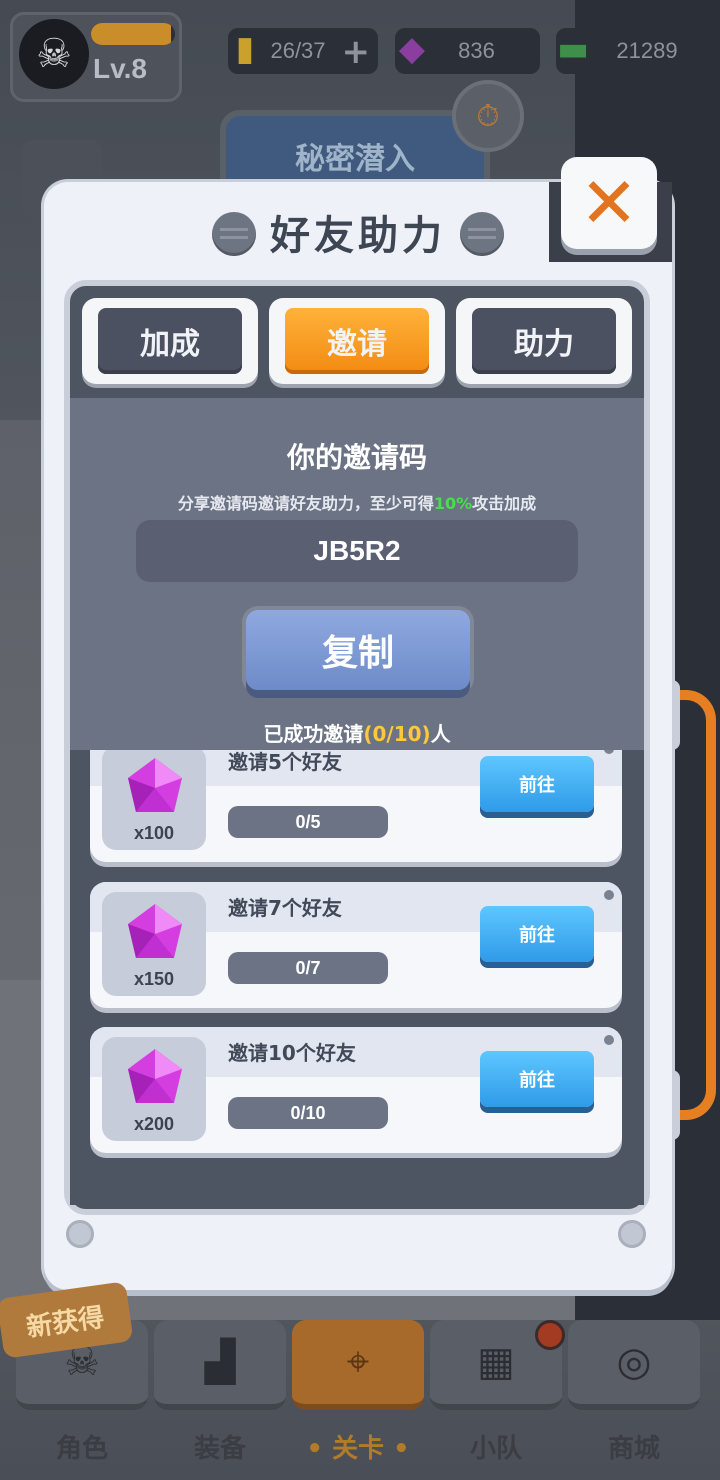 Image resolution: width=720 pixels, height=1480 pixels. I want to click on tab-bar: 加成 邀请 助力, so click(357, 343).